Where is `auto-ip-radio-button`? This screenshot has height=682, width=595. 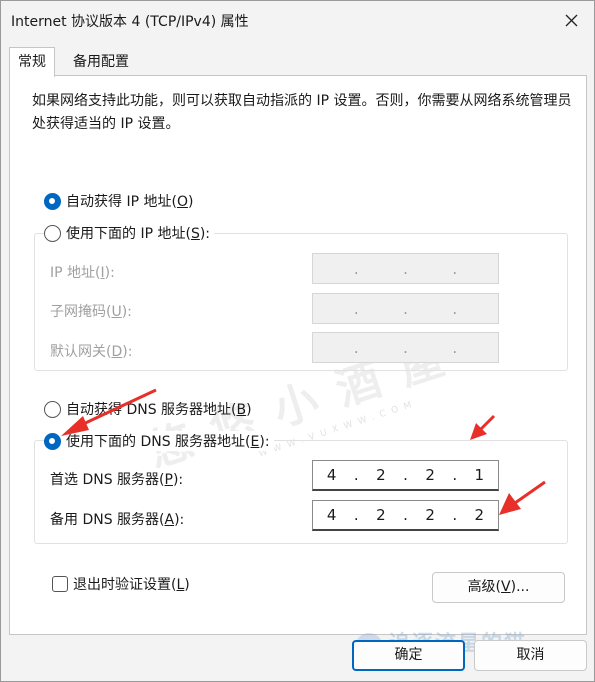
auto-ip-radio-button is located at coordinates (52, 201).